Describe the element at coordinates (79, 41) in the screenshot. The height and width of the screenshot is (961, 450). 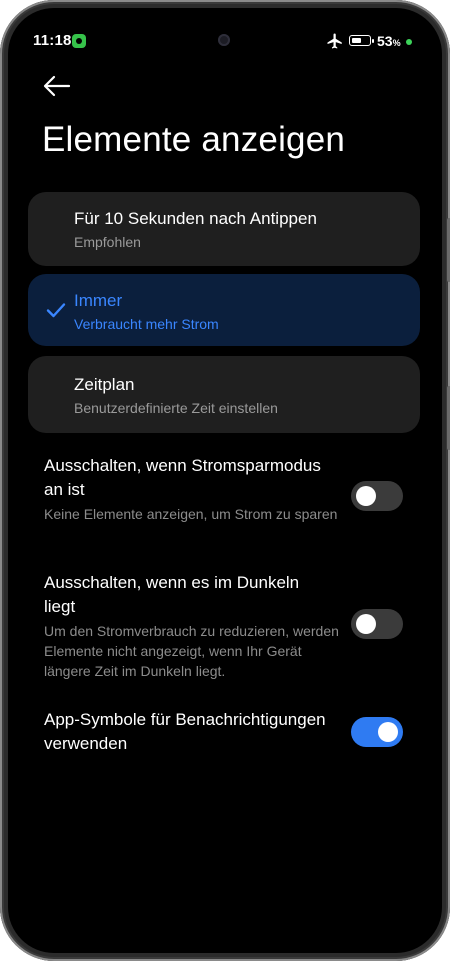
I see `app-badge-icon` at that location.